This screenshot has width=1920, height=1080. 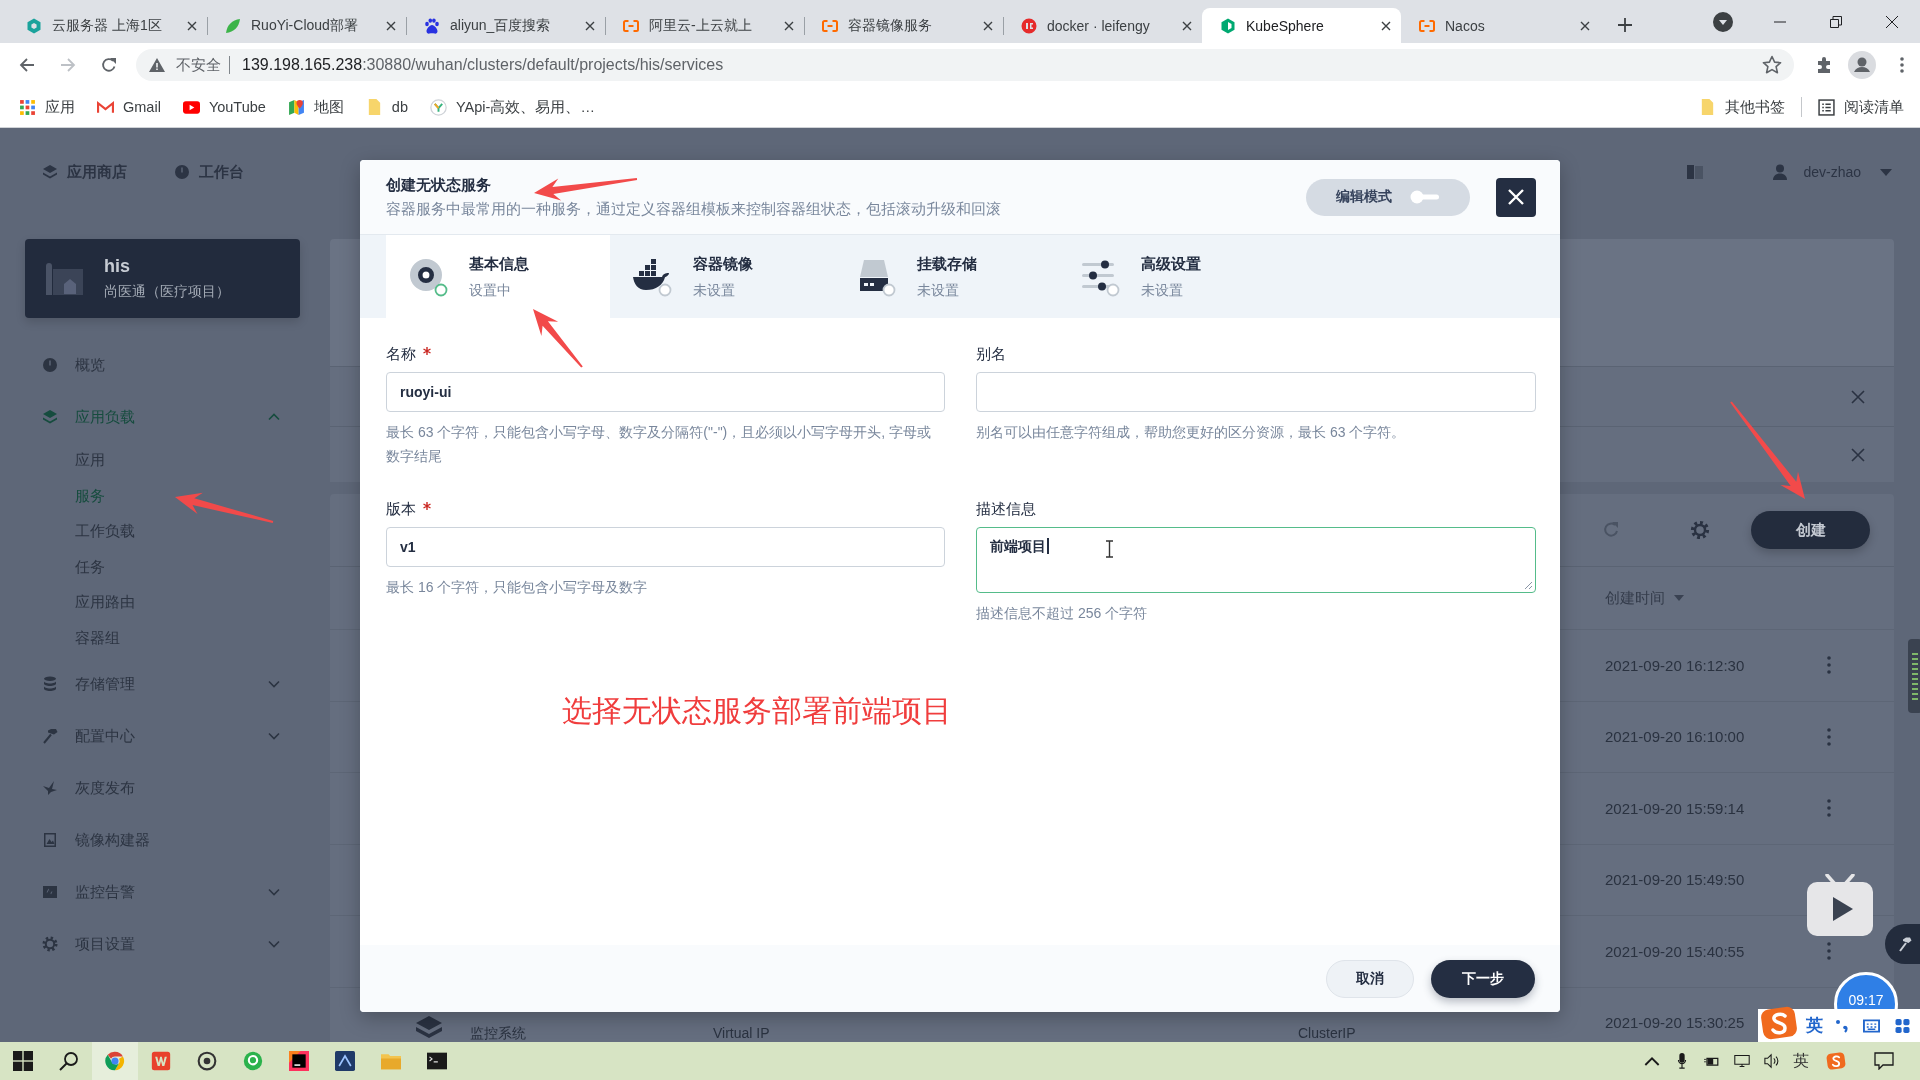 I want to click on browser-tab: aliyun_百度搜索, so click(x=505, y=25).